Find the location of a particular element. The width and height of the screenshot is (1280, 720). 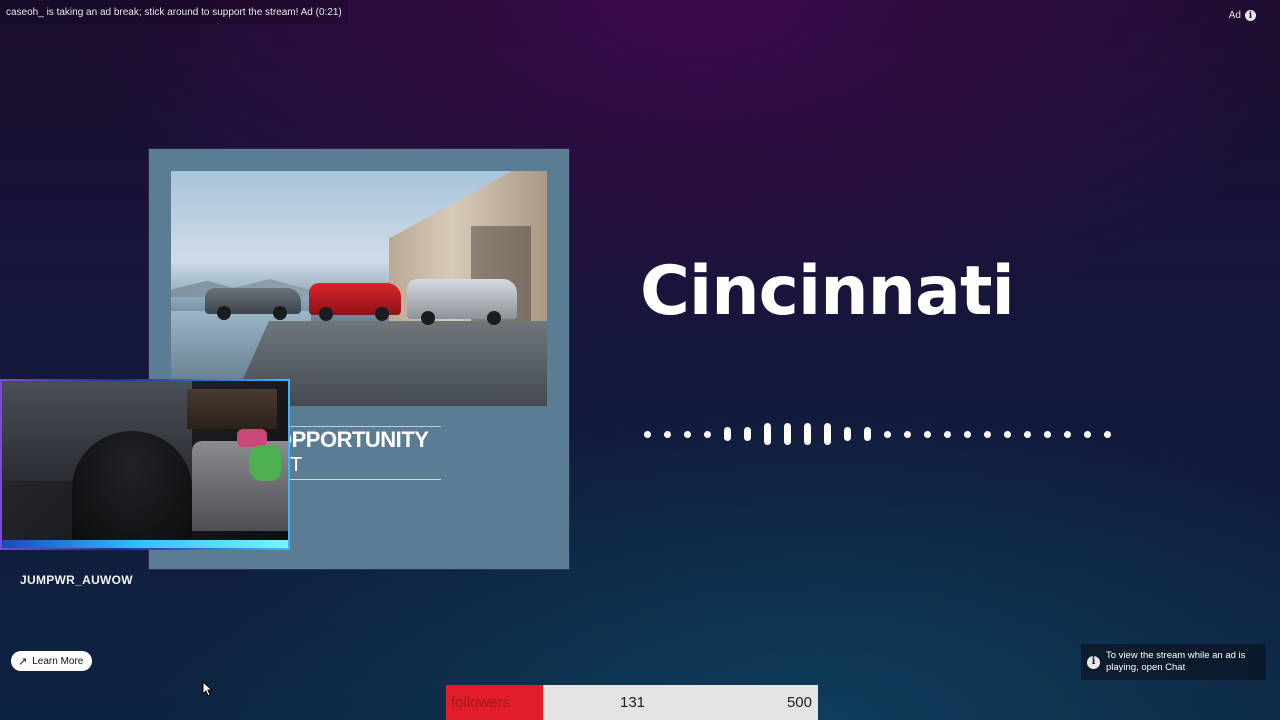

ad-car-image is located at coordinates (359, 288).